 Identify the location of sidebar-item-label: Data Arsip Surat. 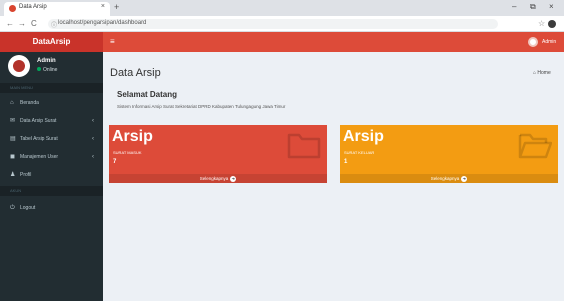
(38, 121).